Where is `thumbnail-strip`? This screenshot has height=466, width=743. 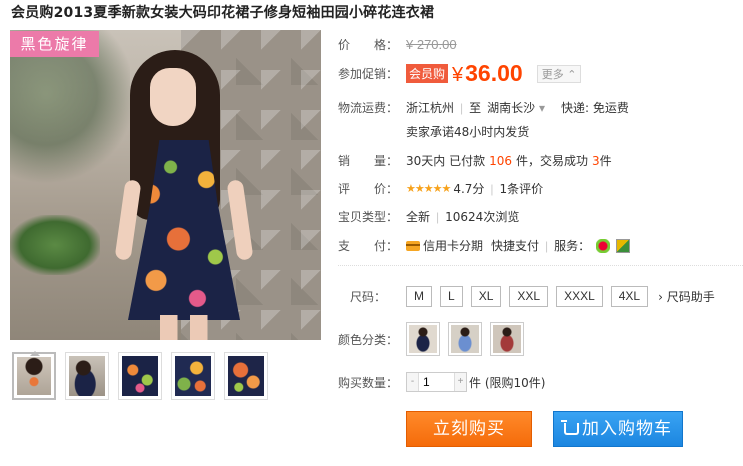
thumbnail-strip is located at coordinates (140, 375).